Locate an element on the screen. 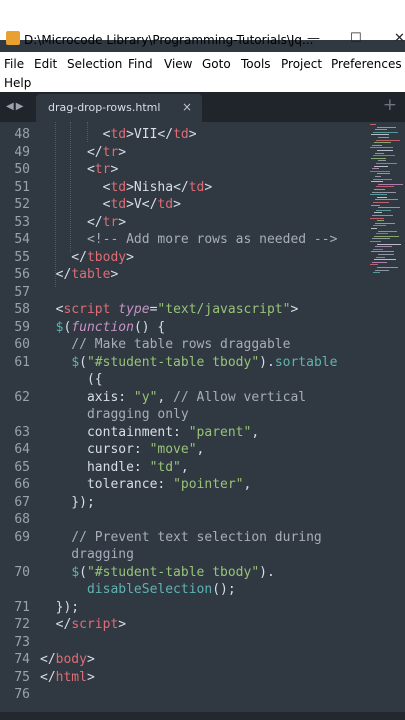  tab-scroll-arrows-icon: ◀▶ is located at coordinates (15, 106).